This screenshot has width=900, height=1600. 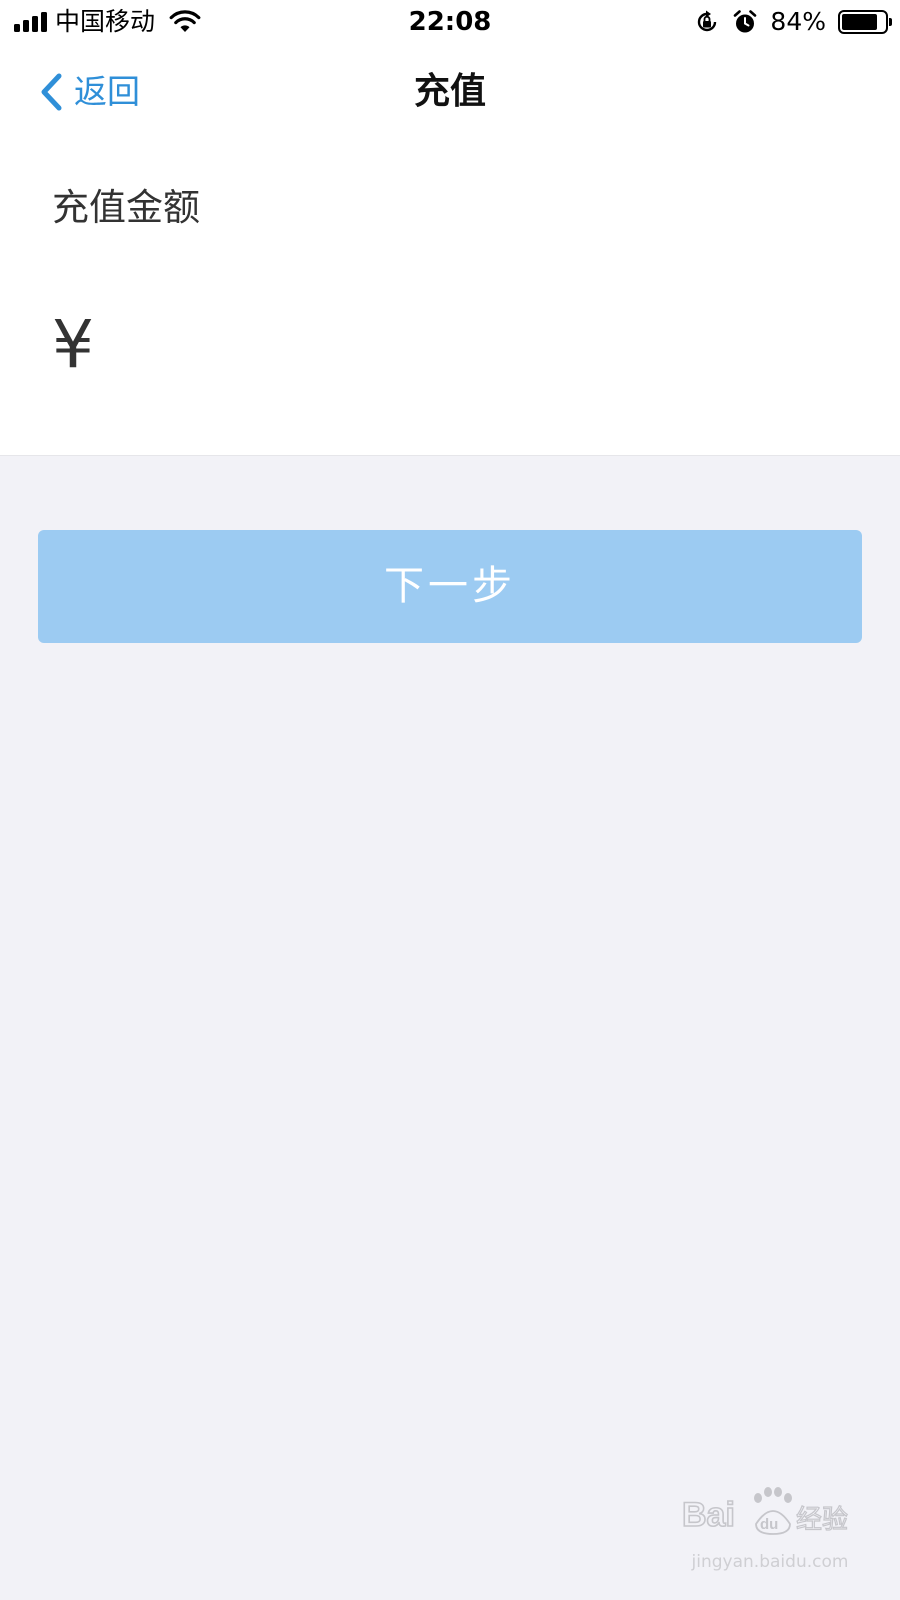 I want to click on amount-input, so click(x=464, y=345).